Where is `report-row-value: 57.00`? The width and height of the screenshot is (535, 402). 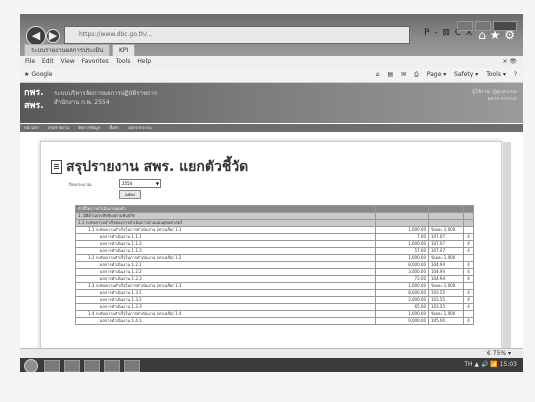
report-row-value: 57.00 is located at coordinates (402, 251).